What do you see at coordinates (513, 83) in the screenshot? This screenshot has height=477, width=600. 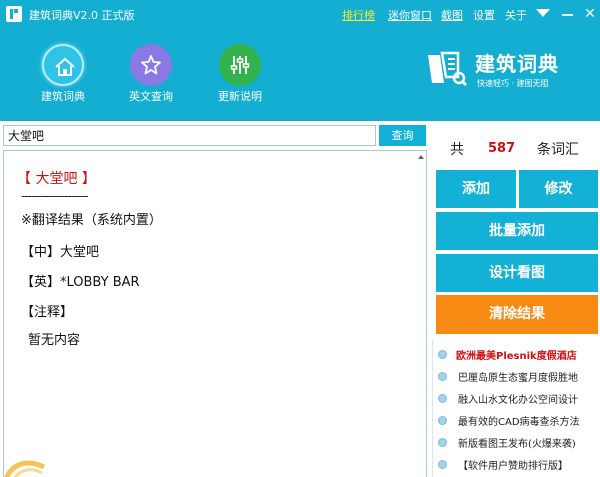 I see `brand-slogan: 快速轻巧 · 建图无阻` at bounding box center [513, 83].